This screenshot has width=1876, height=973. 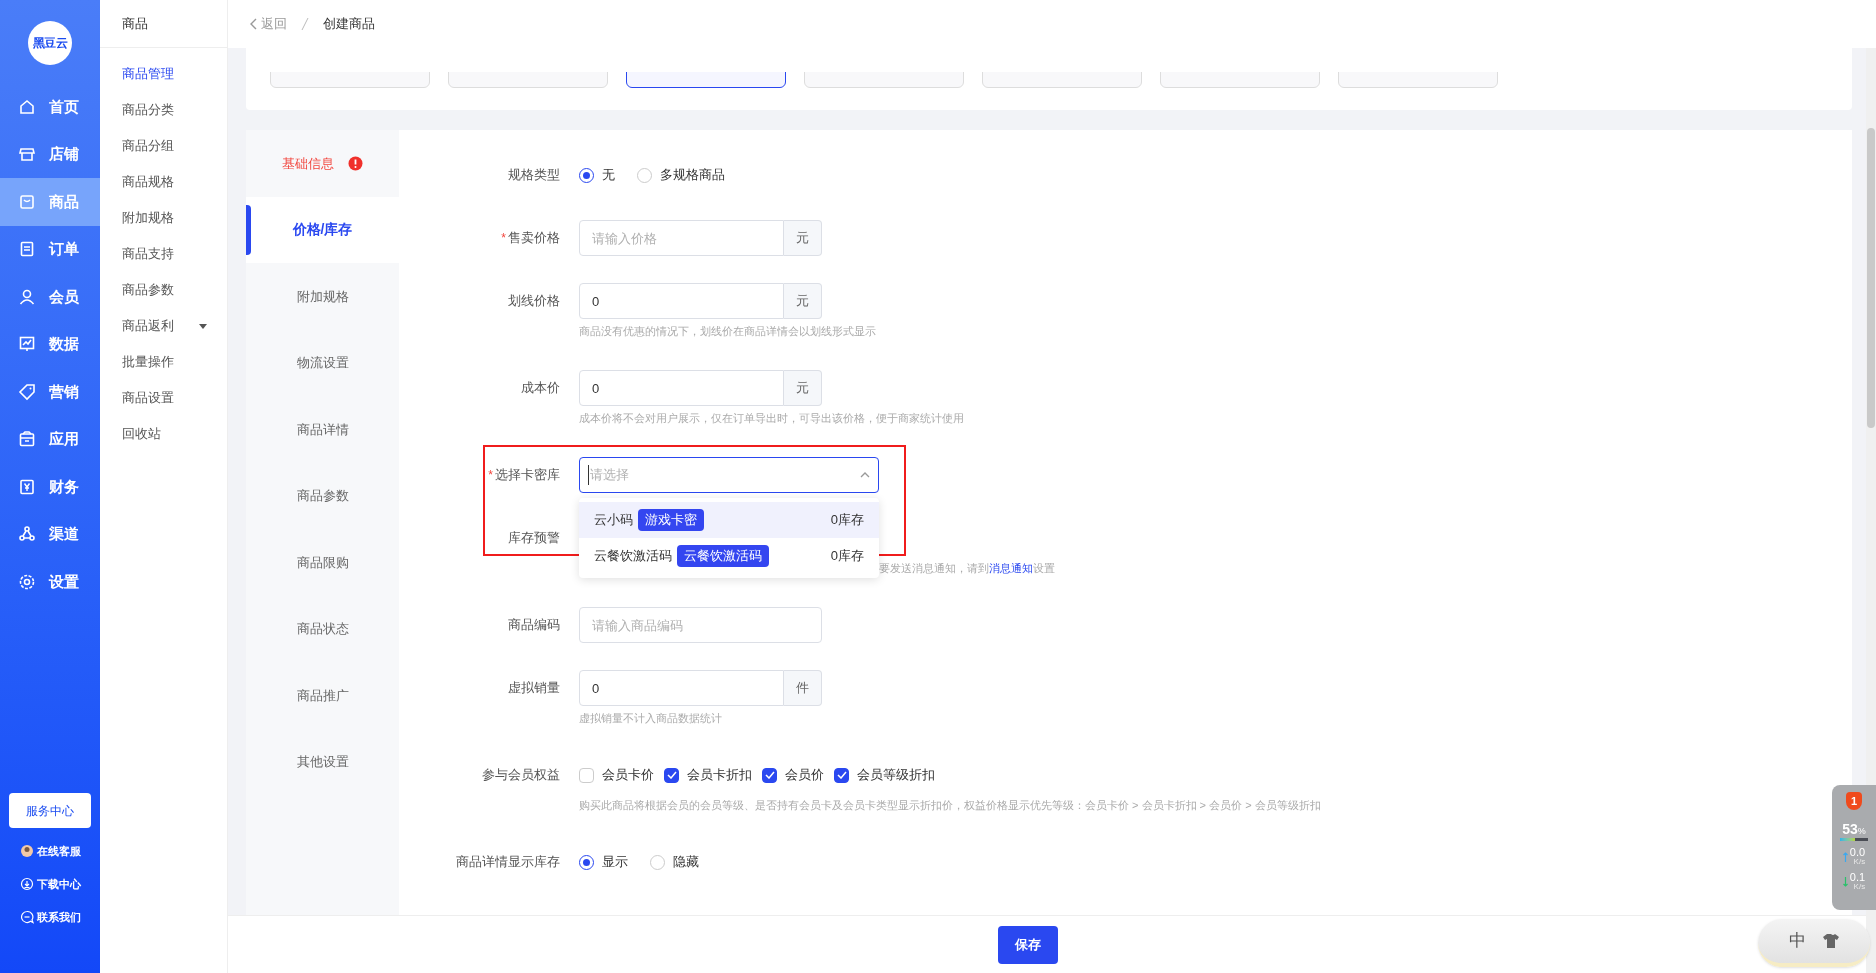 I want to click on field-label: 售卖价格, so click(x=534, y=238).